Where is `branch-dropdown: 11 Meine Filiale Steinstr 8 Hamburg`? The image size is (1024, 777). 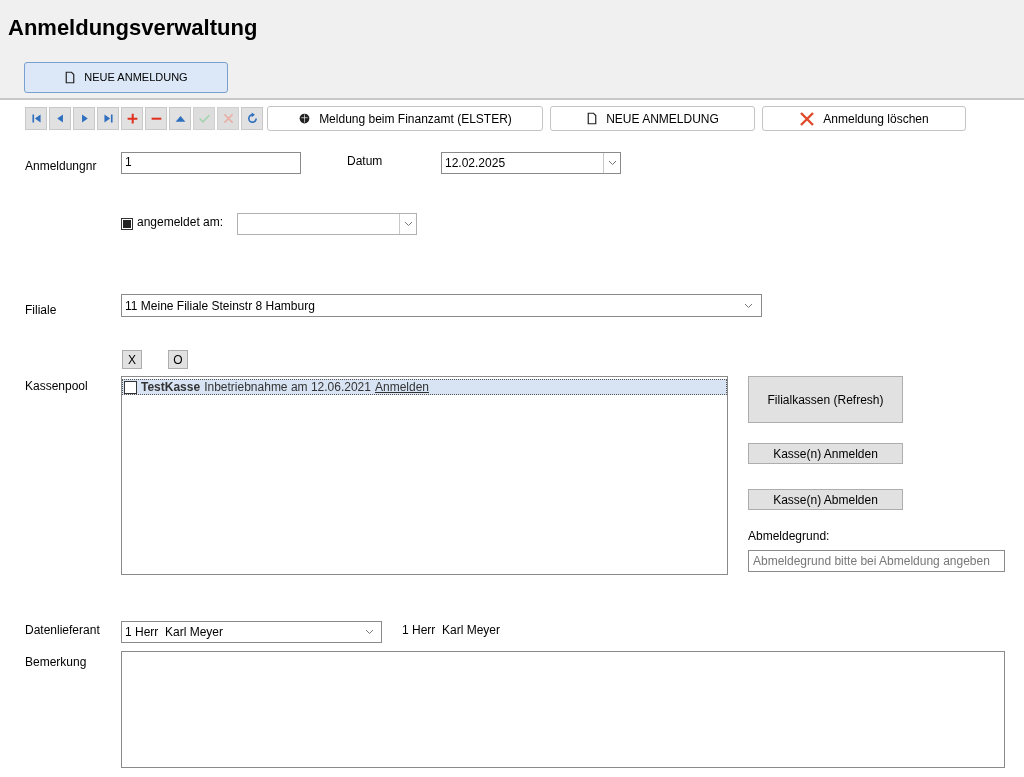
branch-dropdown: 11 Meine Filiale Steinstr 8 Hamburg is located at coordinates (441, 305).